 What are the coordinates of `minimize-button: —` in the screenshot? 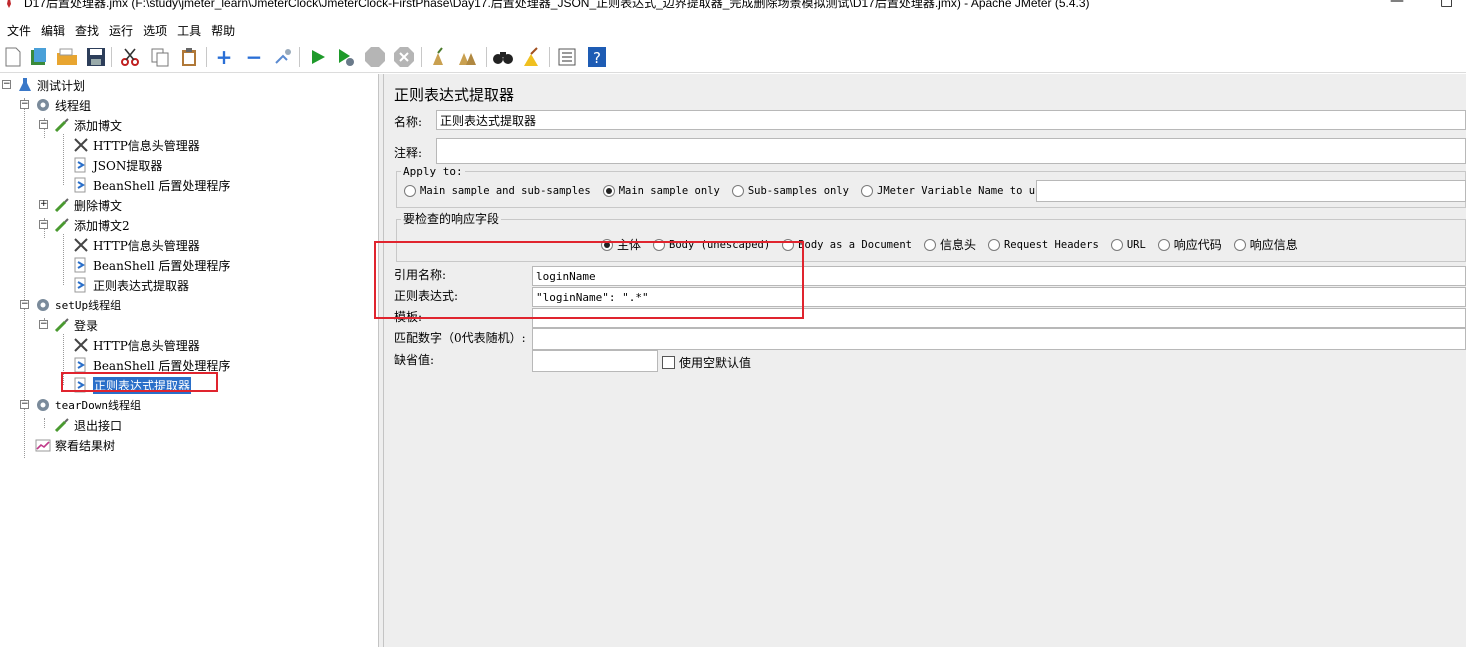 It's located at (1397, 4).